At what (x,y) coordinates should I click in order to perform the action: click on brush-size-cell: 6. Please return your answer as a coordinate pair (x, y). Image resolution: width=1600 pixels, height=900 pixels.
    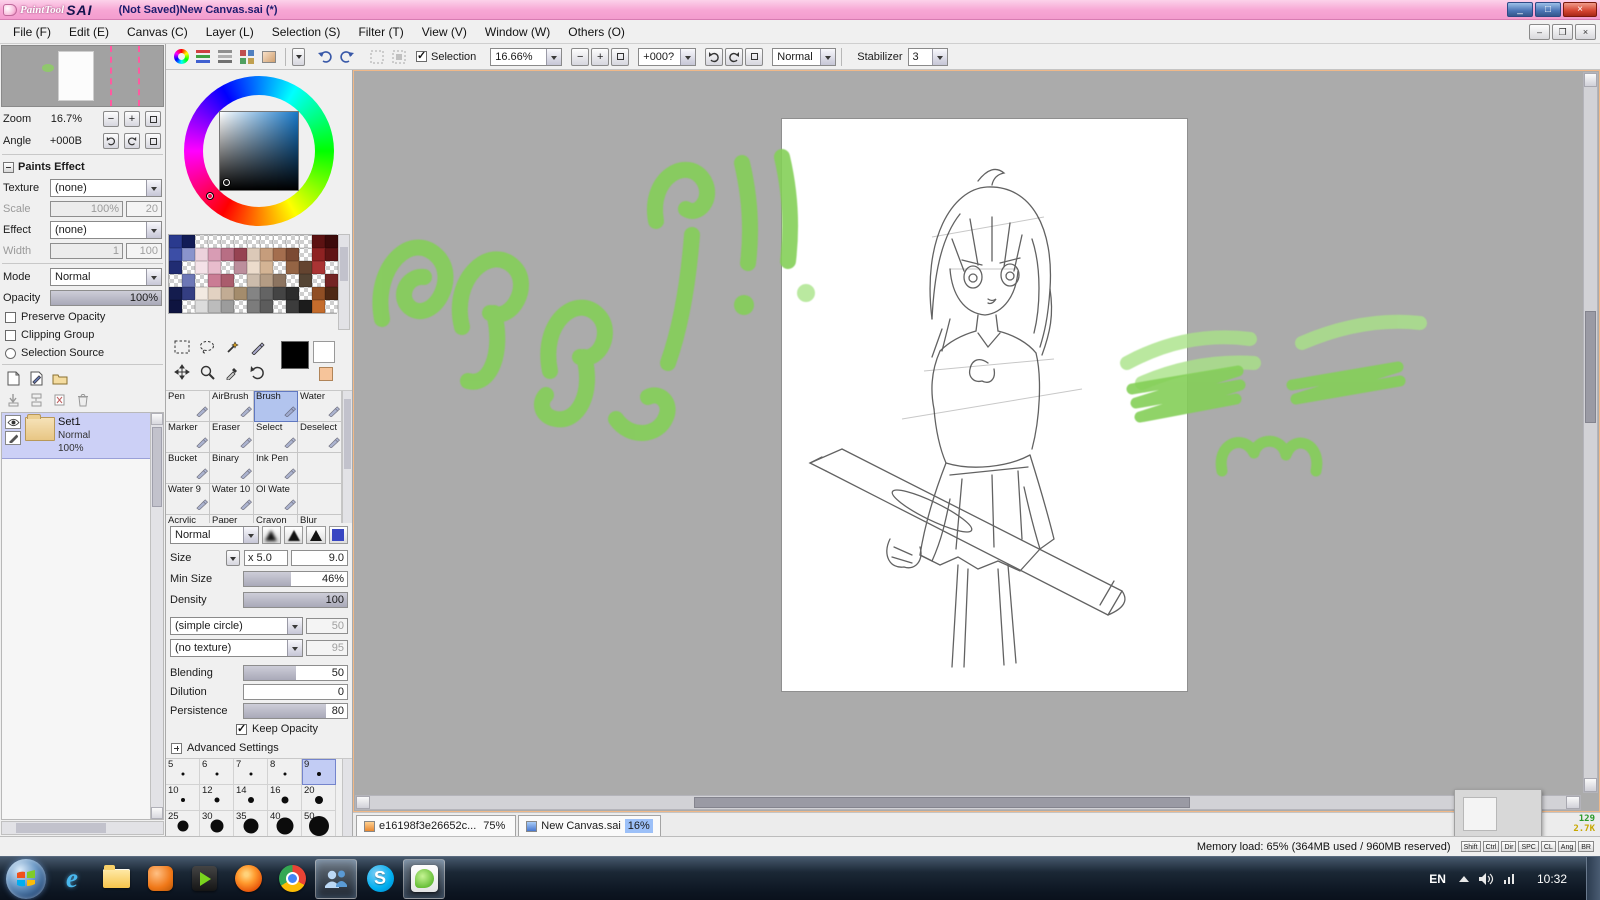
    Looking at the image, I should click on (217, 772).